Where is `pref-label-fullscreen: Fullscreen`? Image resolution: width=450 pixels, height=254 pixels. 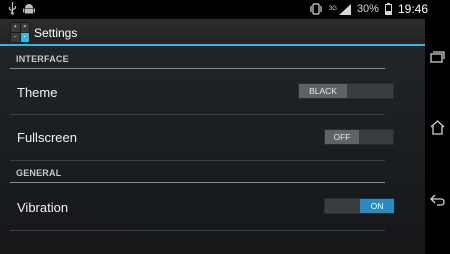
pref-label-fullscreen: Fullscreen is located at coordinates (47, 137).